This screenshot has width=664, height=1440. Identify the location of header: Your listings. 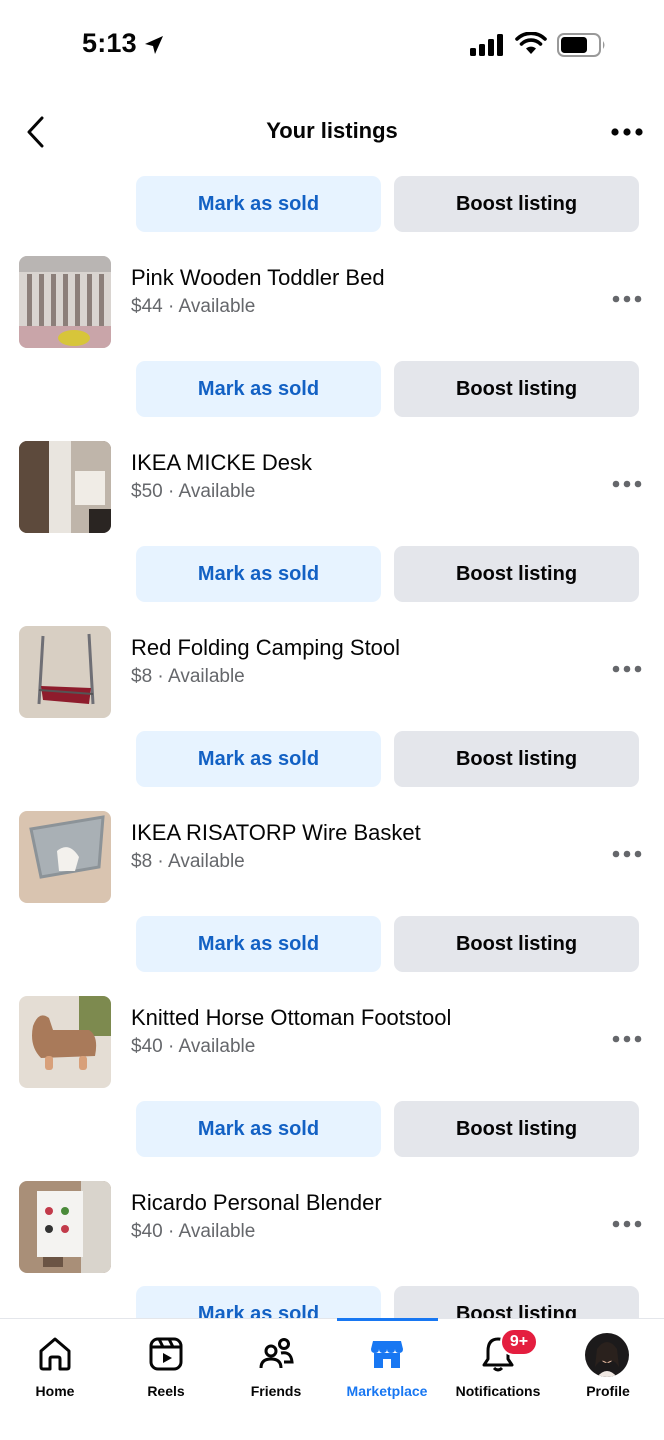
(332, 132).